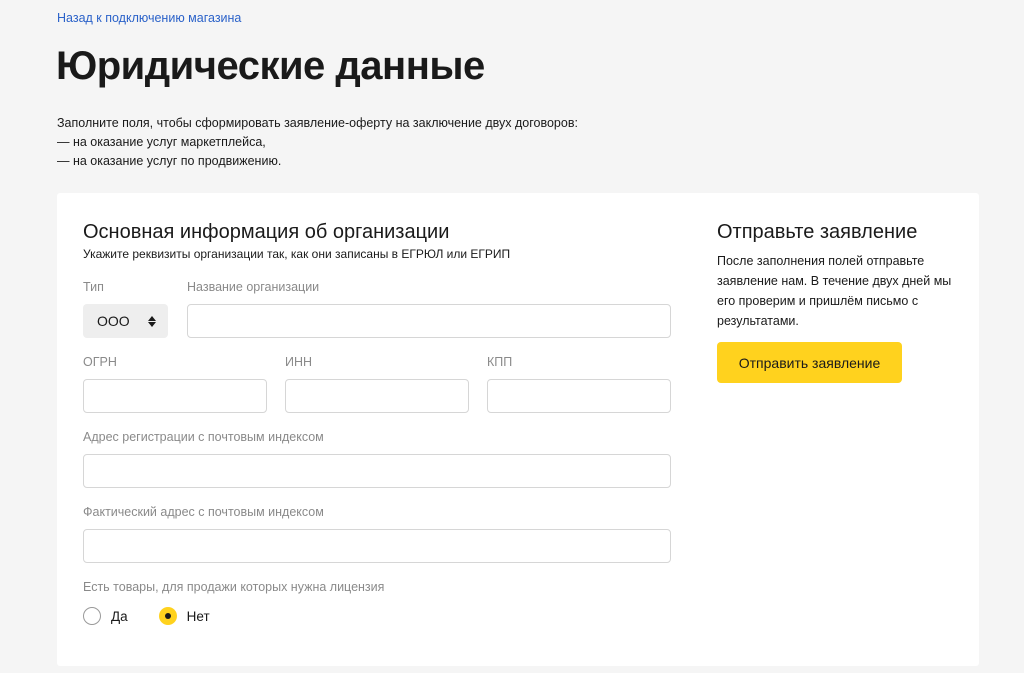 Image resolution: width=1024 pixels, height=673 pixels. I want to click on section-title: Основная информация об организации, so click(266, 232).